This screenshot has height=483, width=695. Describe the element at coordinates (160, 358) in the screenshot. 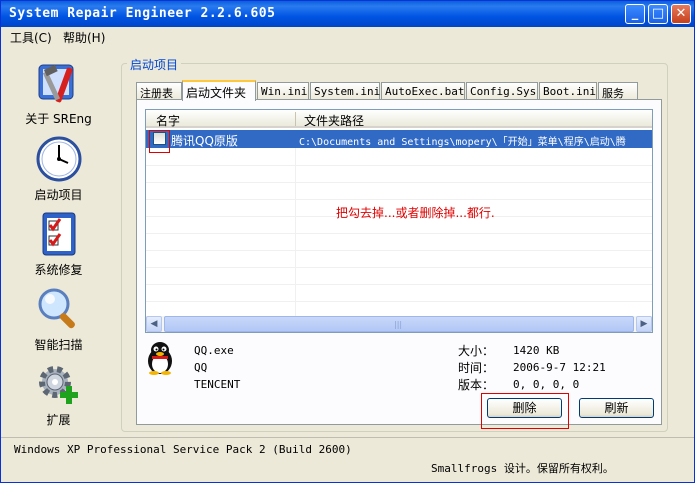

I see `penguin-icon` at that location.